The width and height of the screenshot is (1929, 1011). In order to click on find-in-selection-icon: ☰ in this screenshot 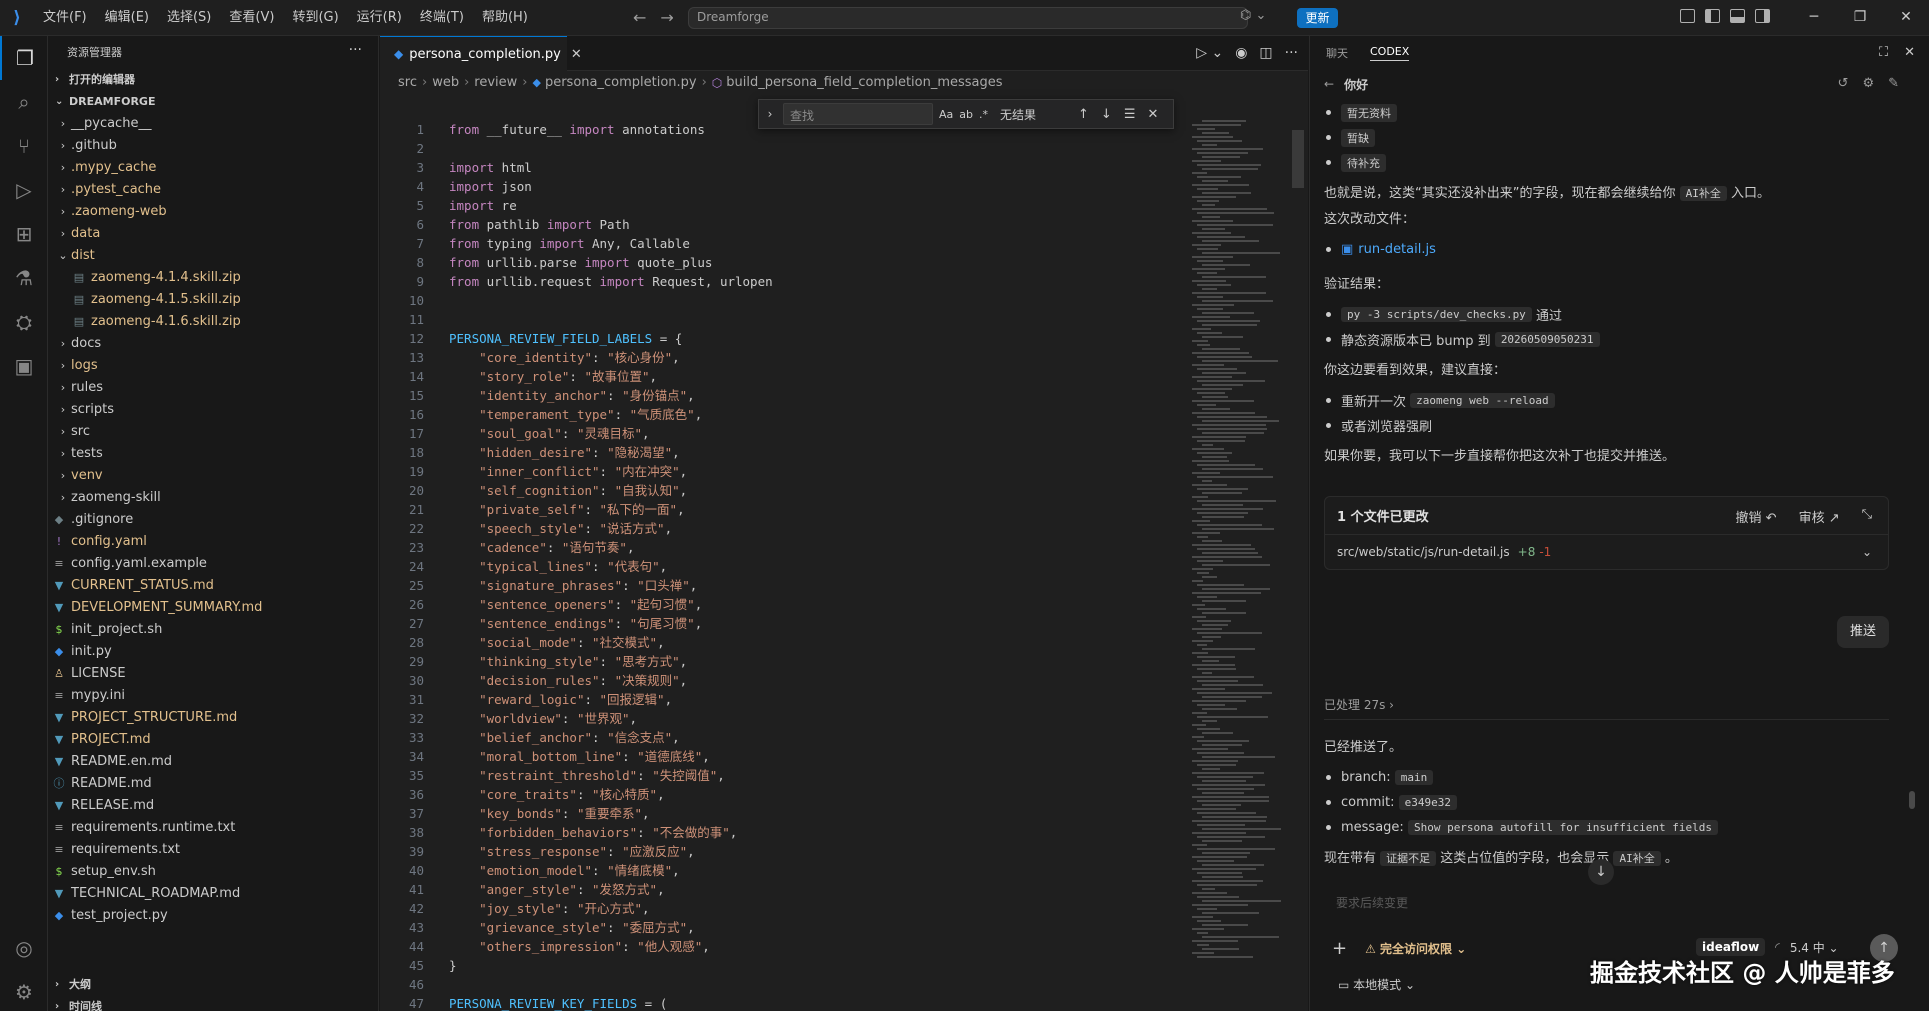, I will do `click(1130, 114)`.